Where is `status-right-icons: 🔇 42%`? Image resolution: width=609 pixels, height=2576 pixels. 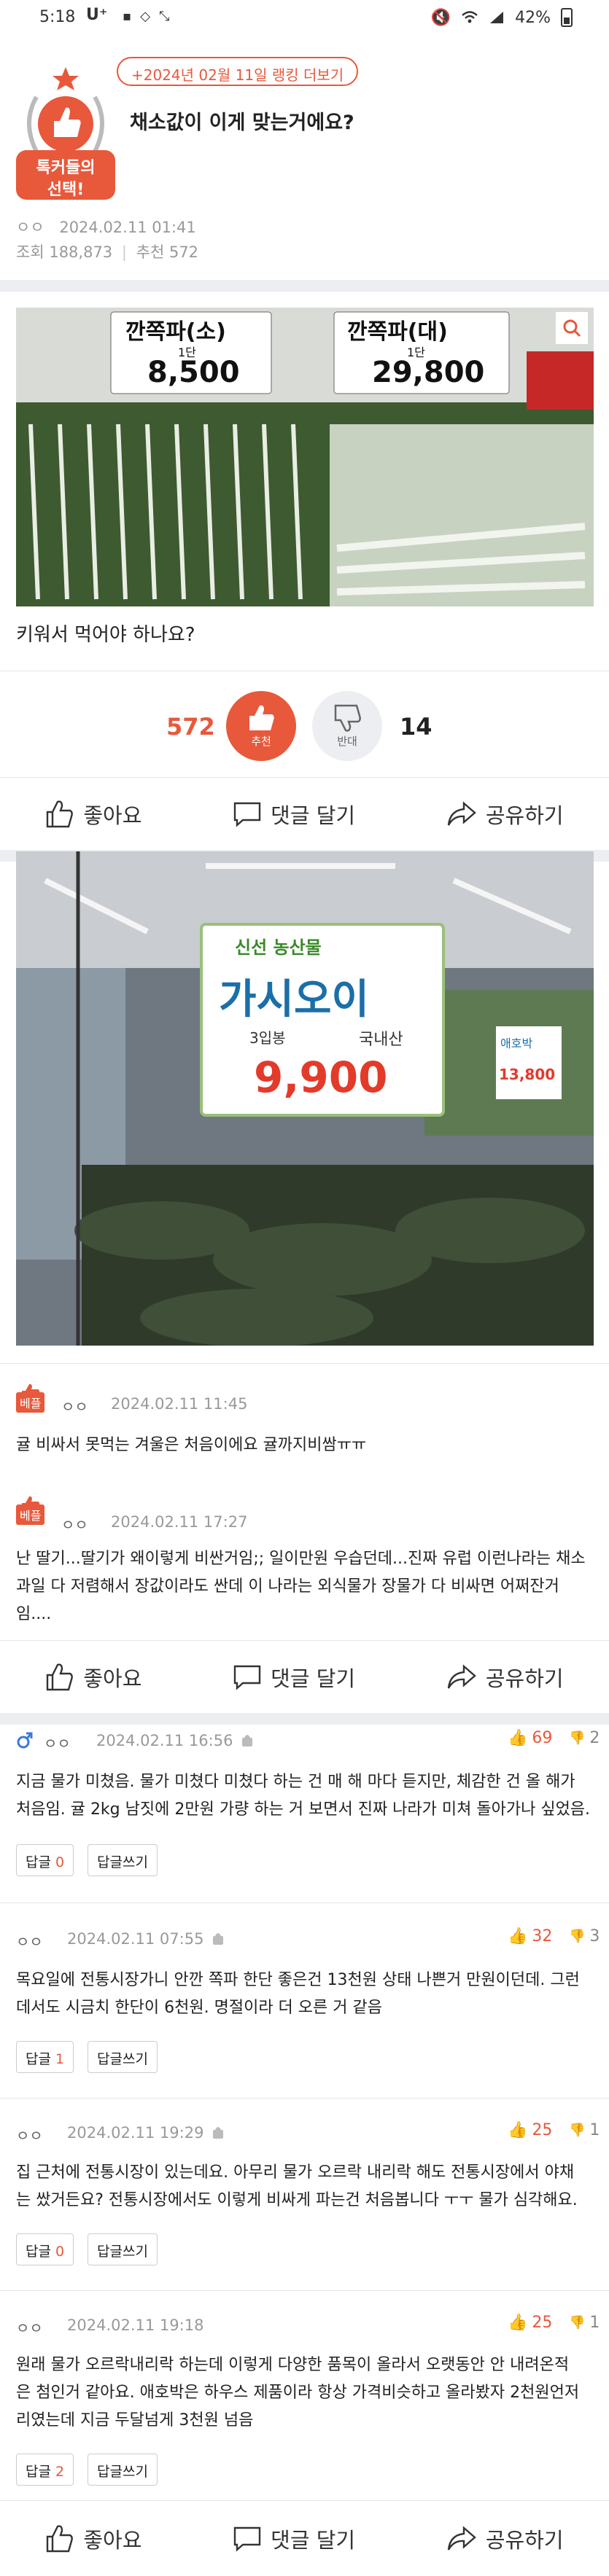 status-right-icons: 🔇 42% is located at coordinates (502, 17).